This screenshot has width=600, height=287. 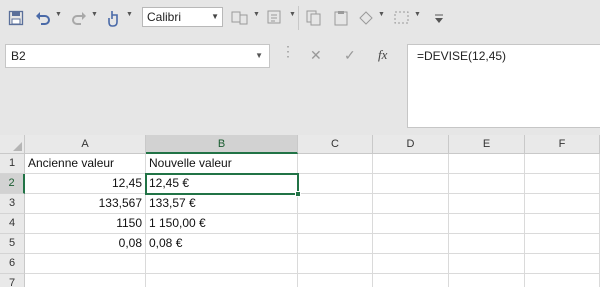 I want to click on fill-color-icon, so click(x=366, y=18).